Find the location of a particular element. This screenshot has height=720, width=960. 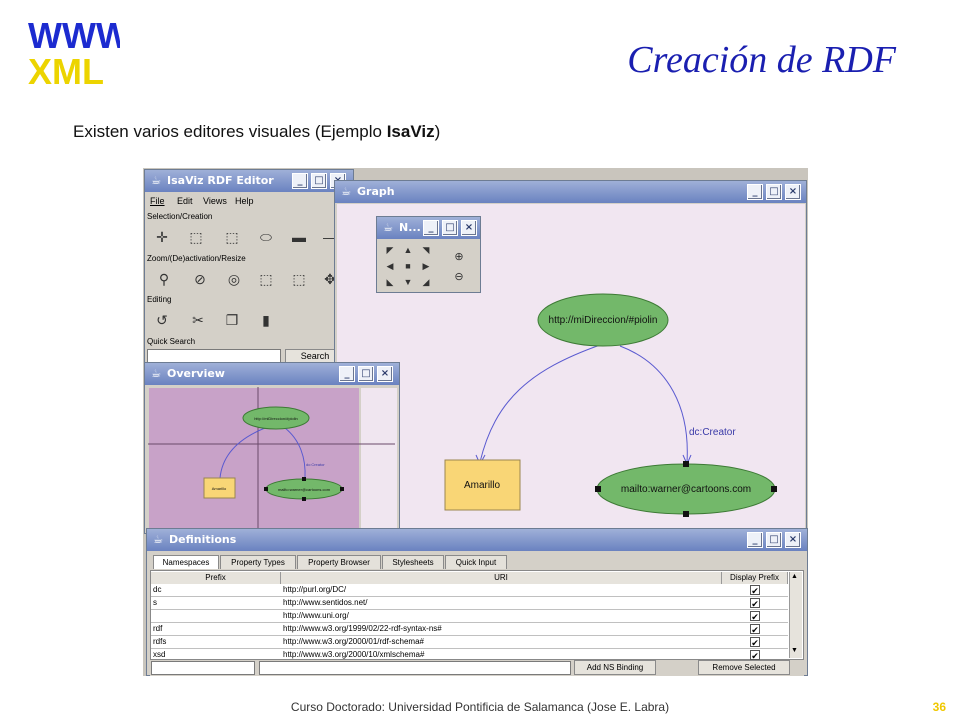

uri-cell: http://www.w3.org/2000/01/rdf-schema# is located at coordinates (501, 642).